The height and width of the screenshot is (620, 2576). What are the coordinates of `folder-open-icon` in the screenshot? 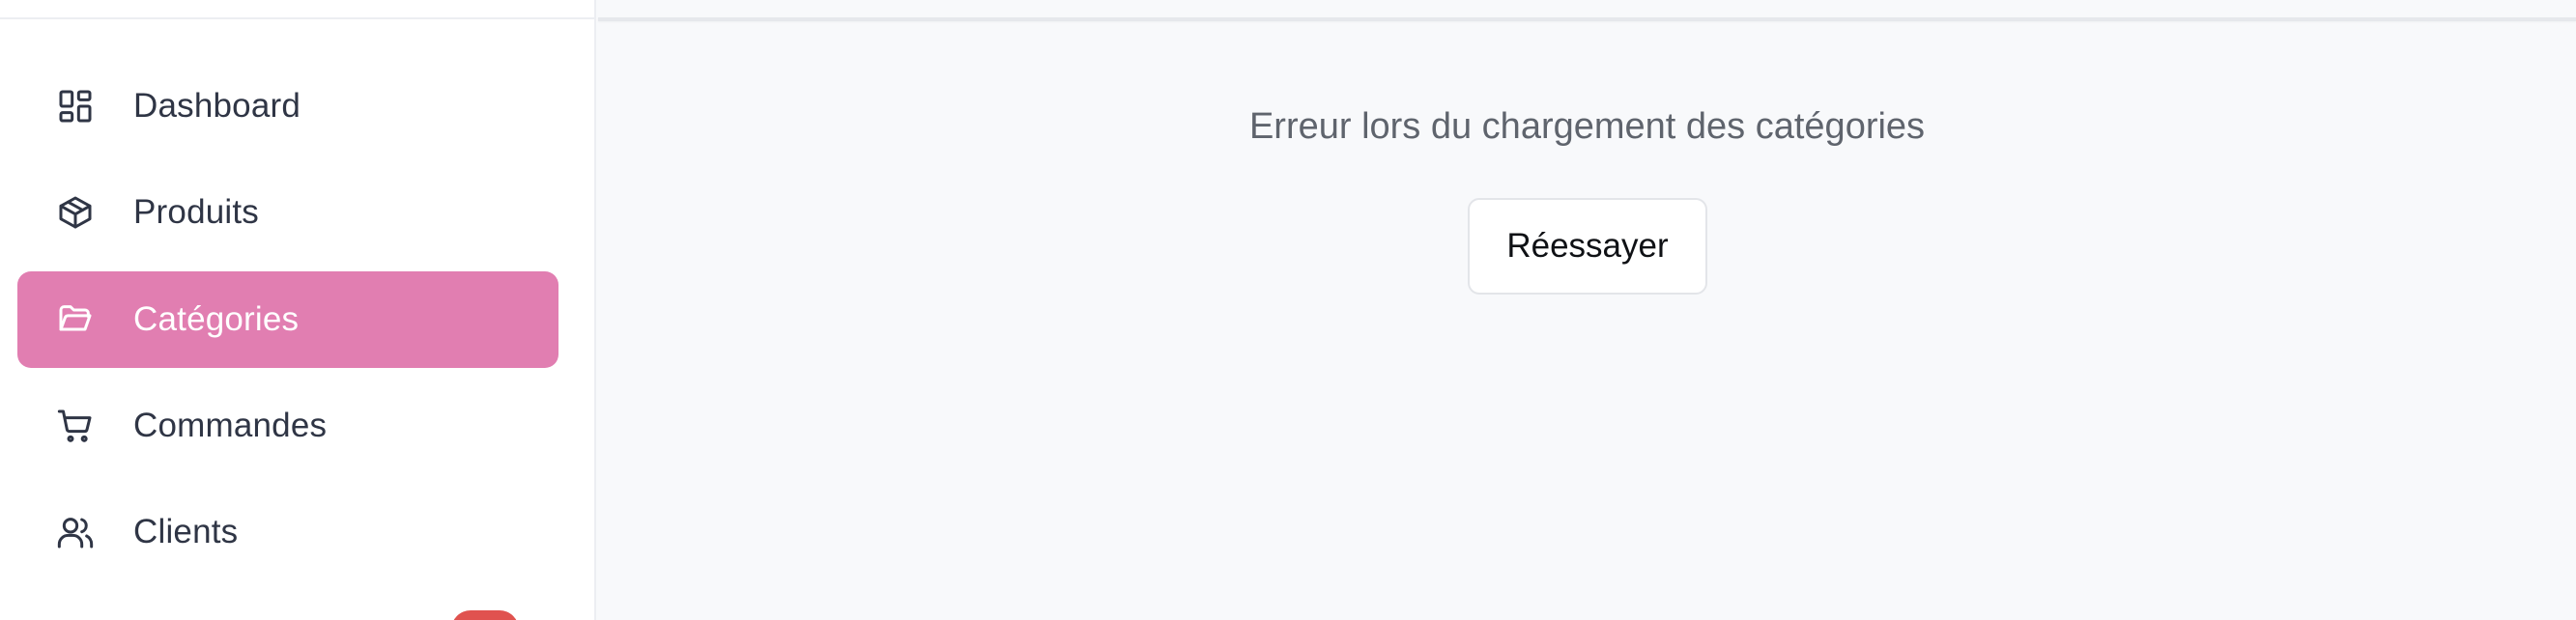 It's located at (75, 319).